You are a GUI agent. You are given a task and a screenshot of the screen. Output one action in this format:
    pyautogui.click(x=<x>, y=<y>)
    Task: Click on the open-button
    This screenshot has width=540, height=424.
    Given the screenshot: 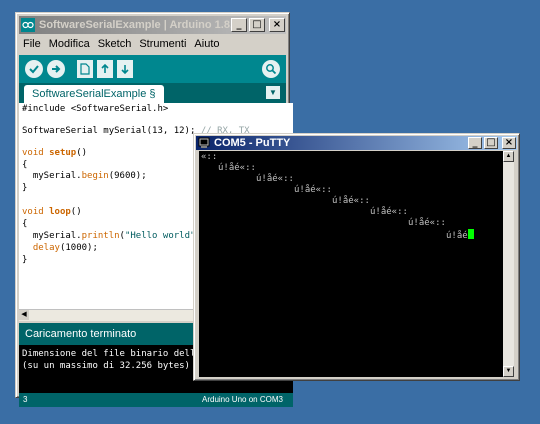 What is the action you would take?
    pyautogui.click(x=105, y=69)
    